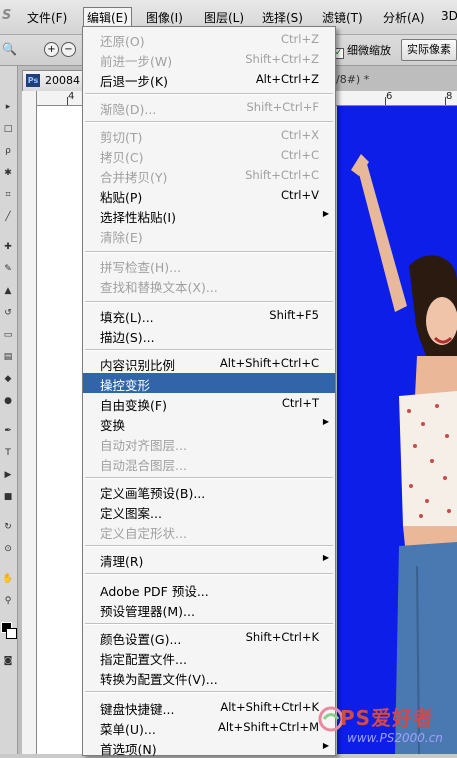 This screenshot has width=457, height=758. I want to click on gradient-tool-icon: ▤, so click(8, 357).